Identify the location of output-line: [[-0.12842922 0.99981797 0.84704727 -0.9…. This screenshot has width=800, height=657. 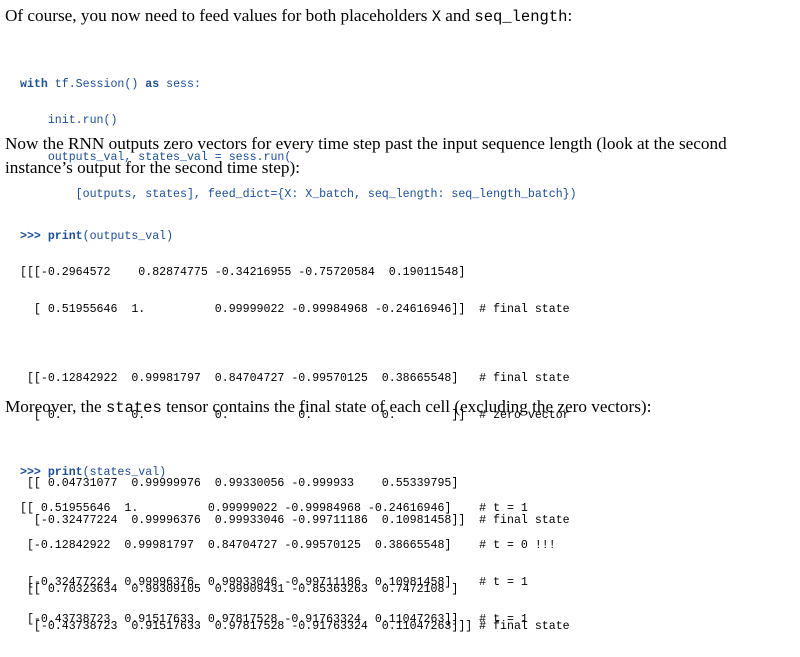
(295, 378).